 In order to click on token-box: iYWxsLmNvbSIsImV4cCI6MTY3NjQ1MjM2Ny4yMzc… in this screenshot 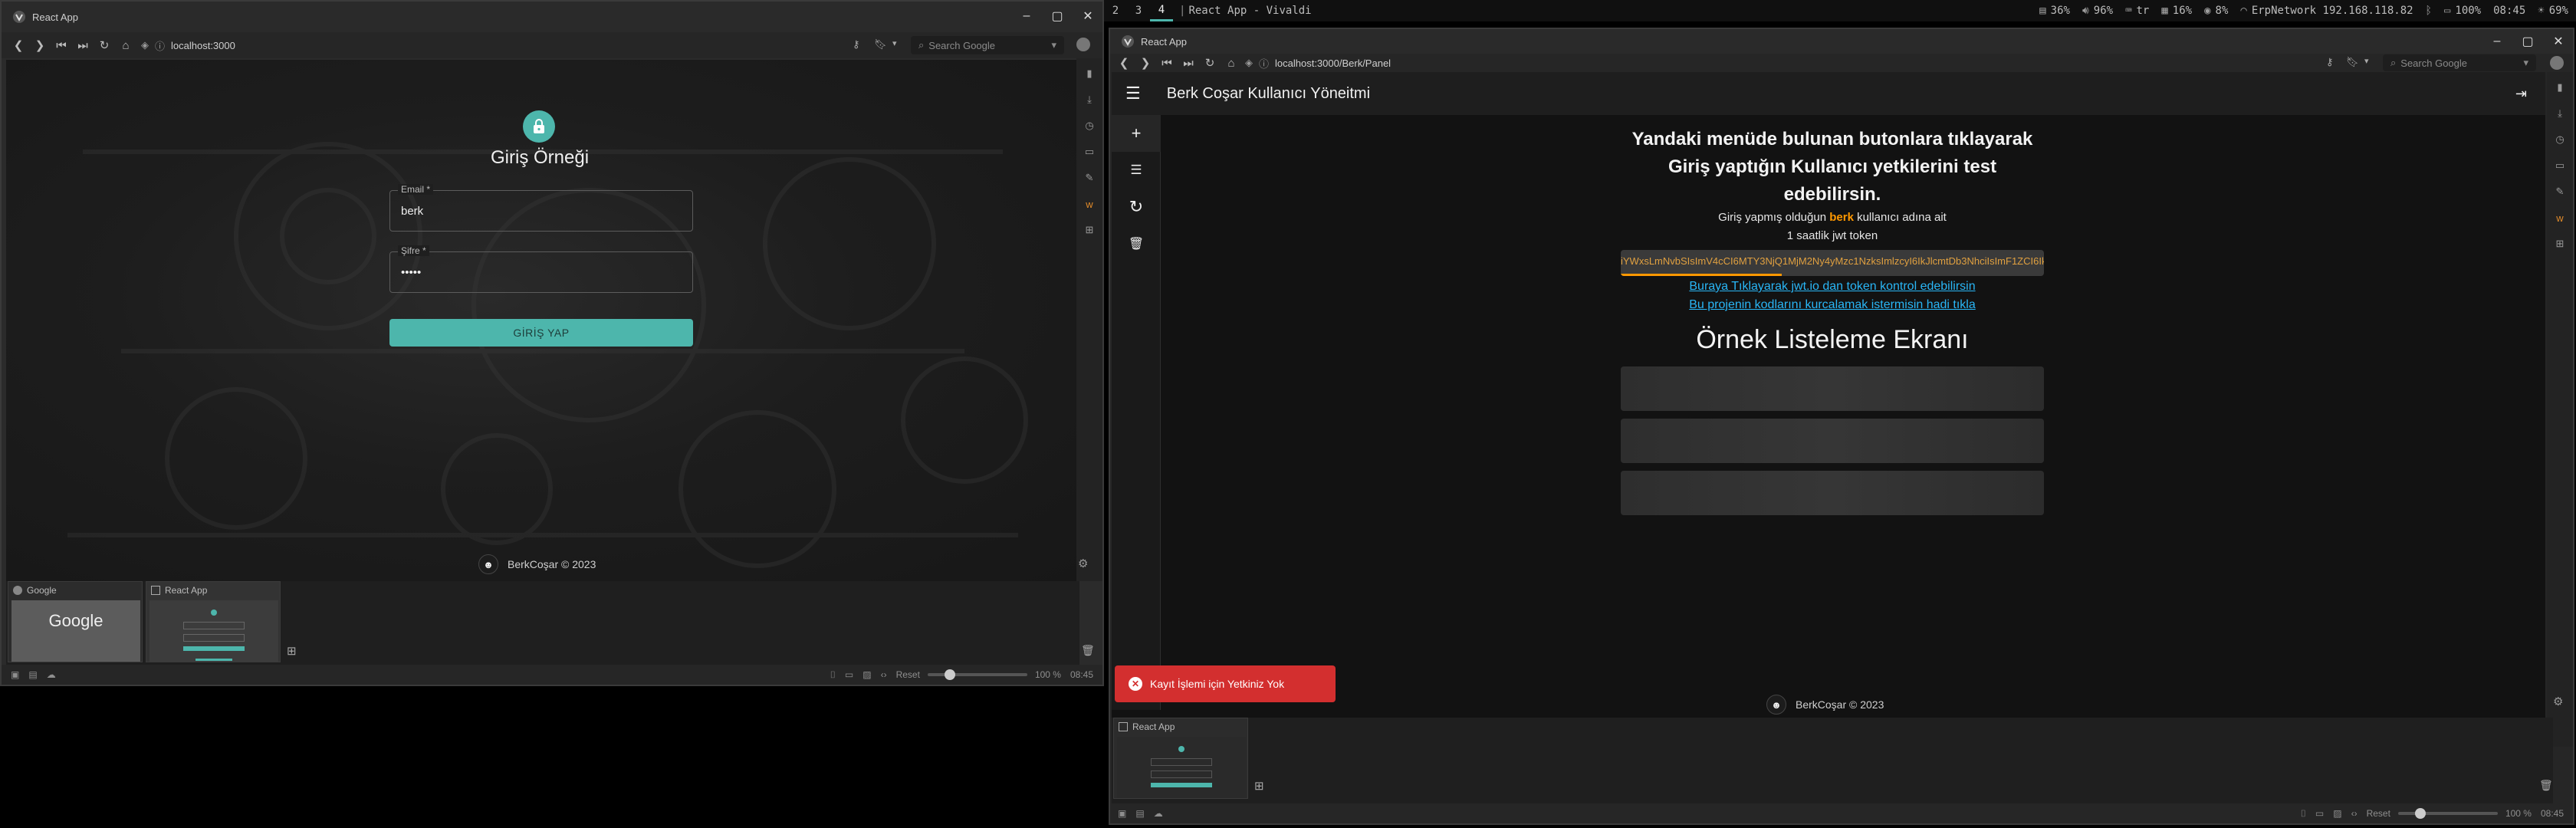, I will do `click(1833, 263)`.